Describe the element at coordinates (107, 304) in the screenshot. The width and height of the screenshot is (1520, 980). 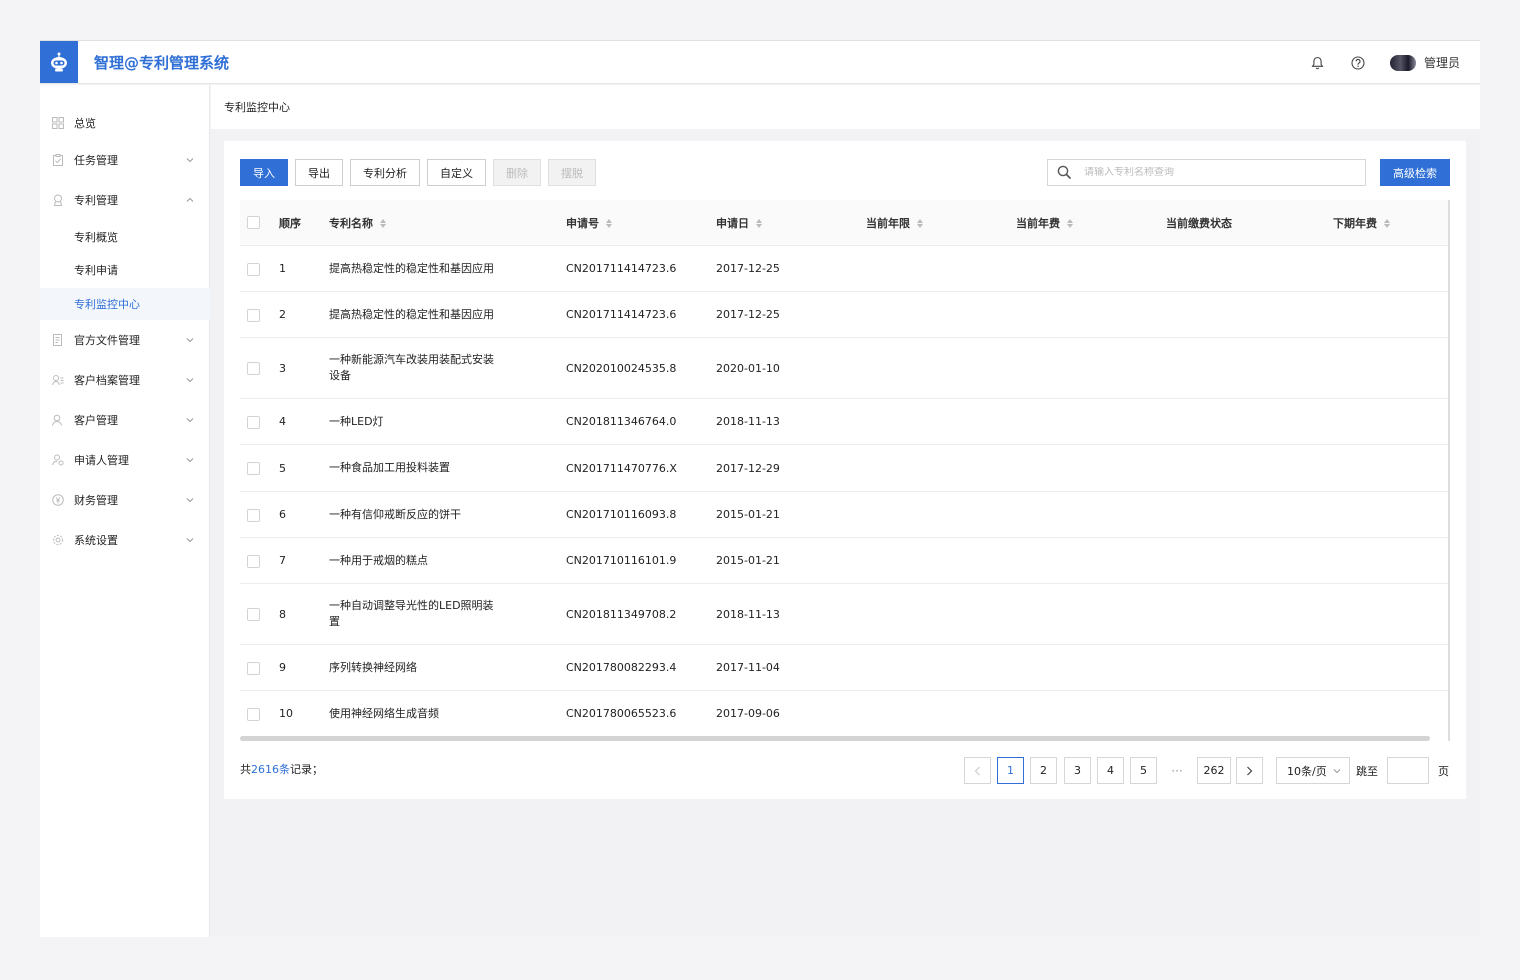
I see `sidebar-item-label: 专利监控中心` at that location.